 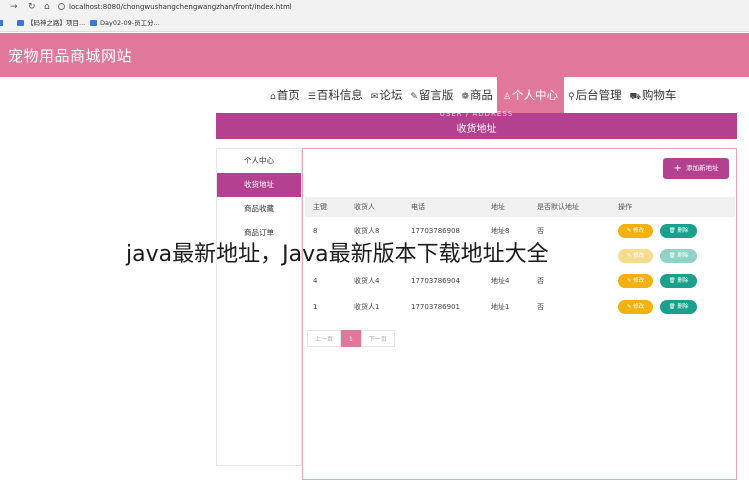 I want to click on sidebar: 个人中心 收货地址 商品收藏 商品订单, so click(x=259, y=307).